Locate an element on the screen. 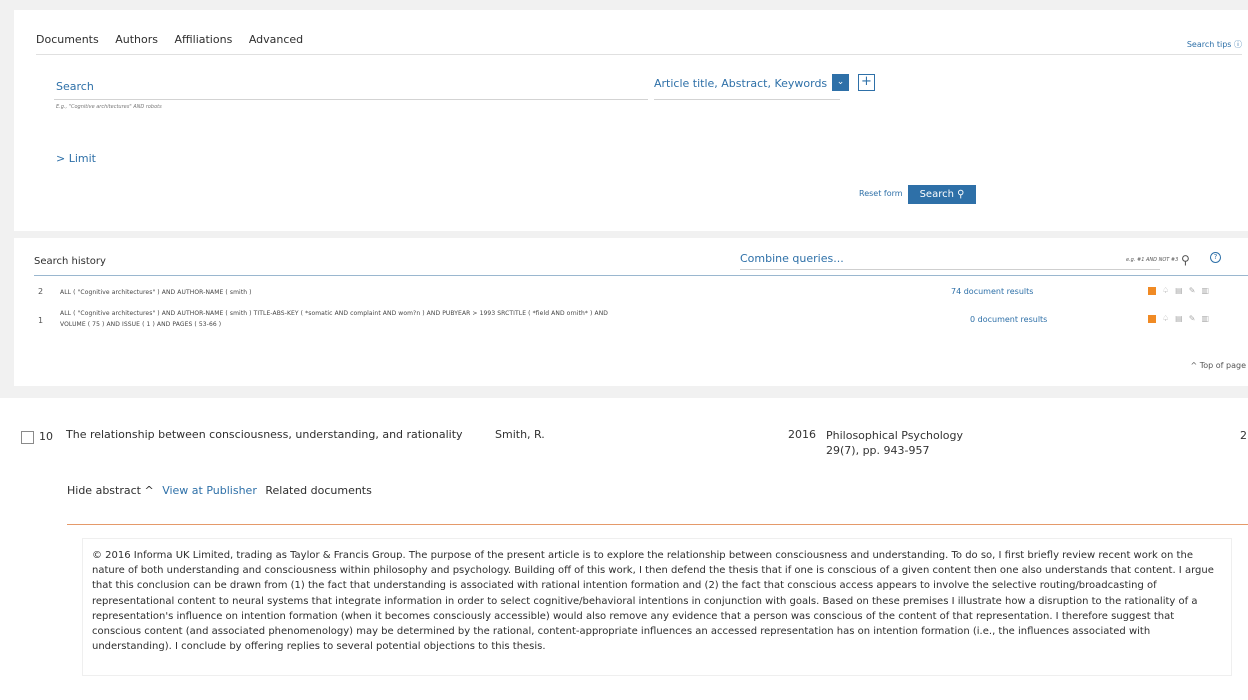 The image size is (1248, 700). result-cited-count: 2 is located at coordinates (1243, 435).